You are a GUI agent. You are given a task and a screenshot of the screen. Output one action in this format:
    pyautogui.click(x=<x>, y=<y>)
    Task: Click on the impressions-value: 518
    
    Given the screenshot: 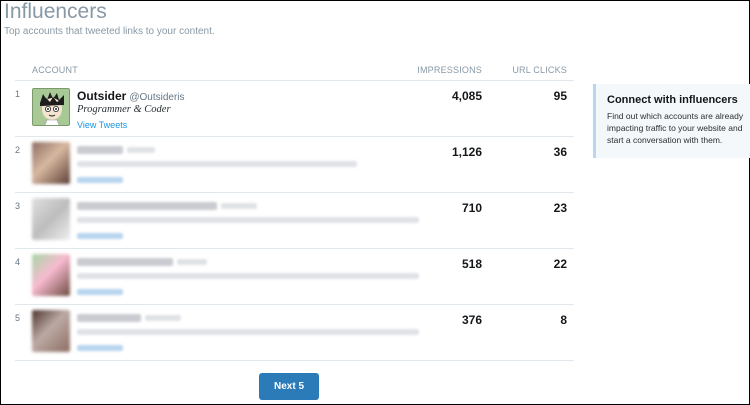 What is the action you would take?
    pyautogui.click(x=471, y=264)
    